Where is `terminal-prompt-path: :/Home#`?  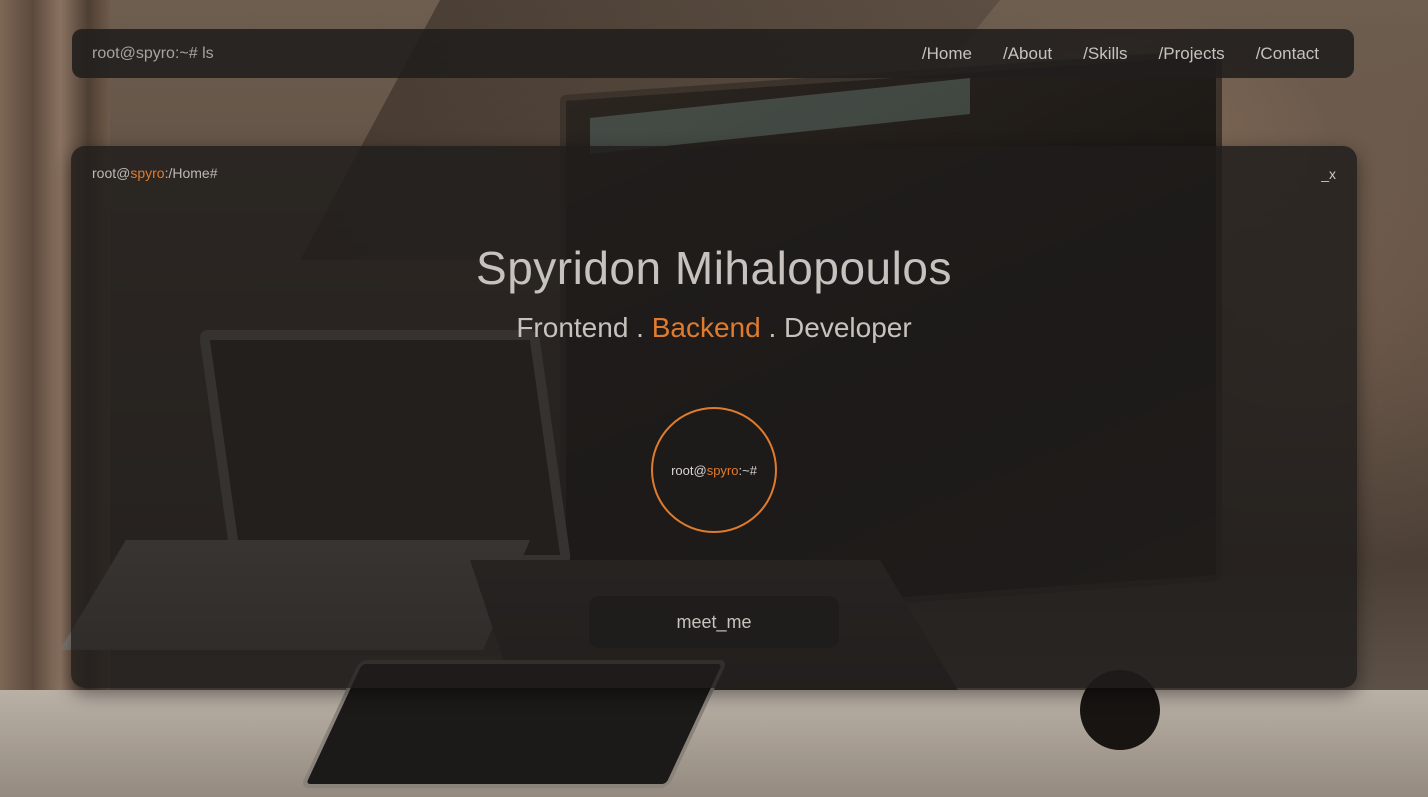
terminal-prompt-path: :/Home# is located at coordinates (191, 173).